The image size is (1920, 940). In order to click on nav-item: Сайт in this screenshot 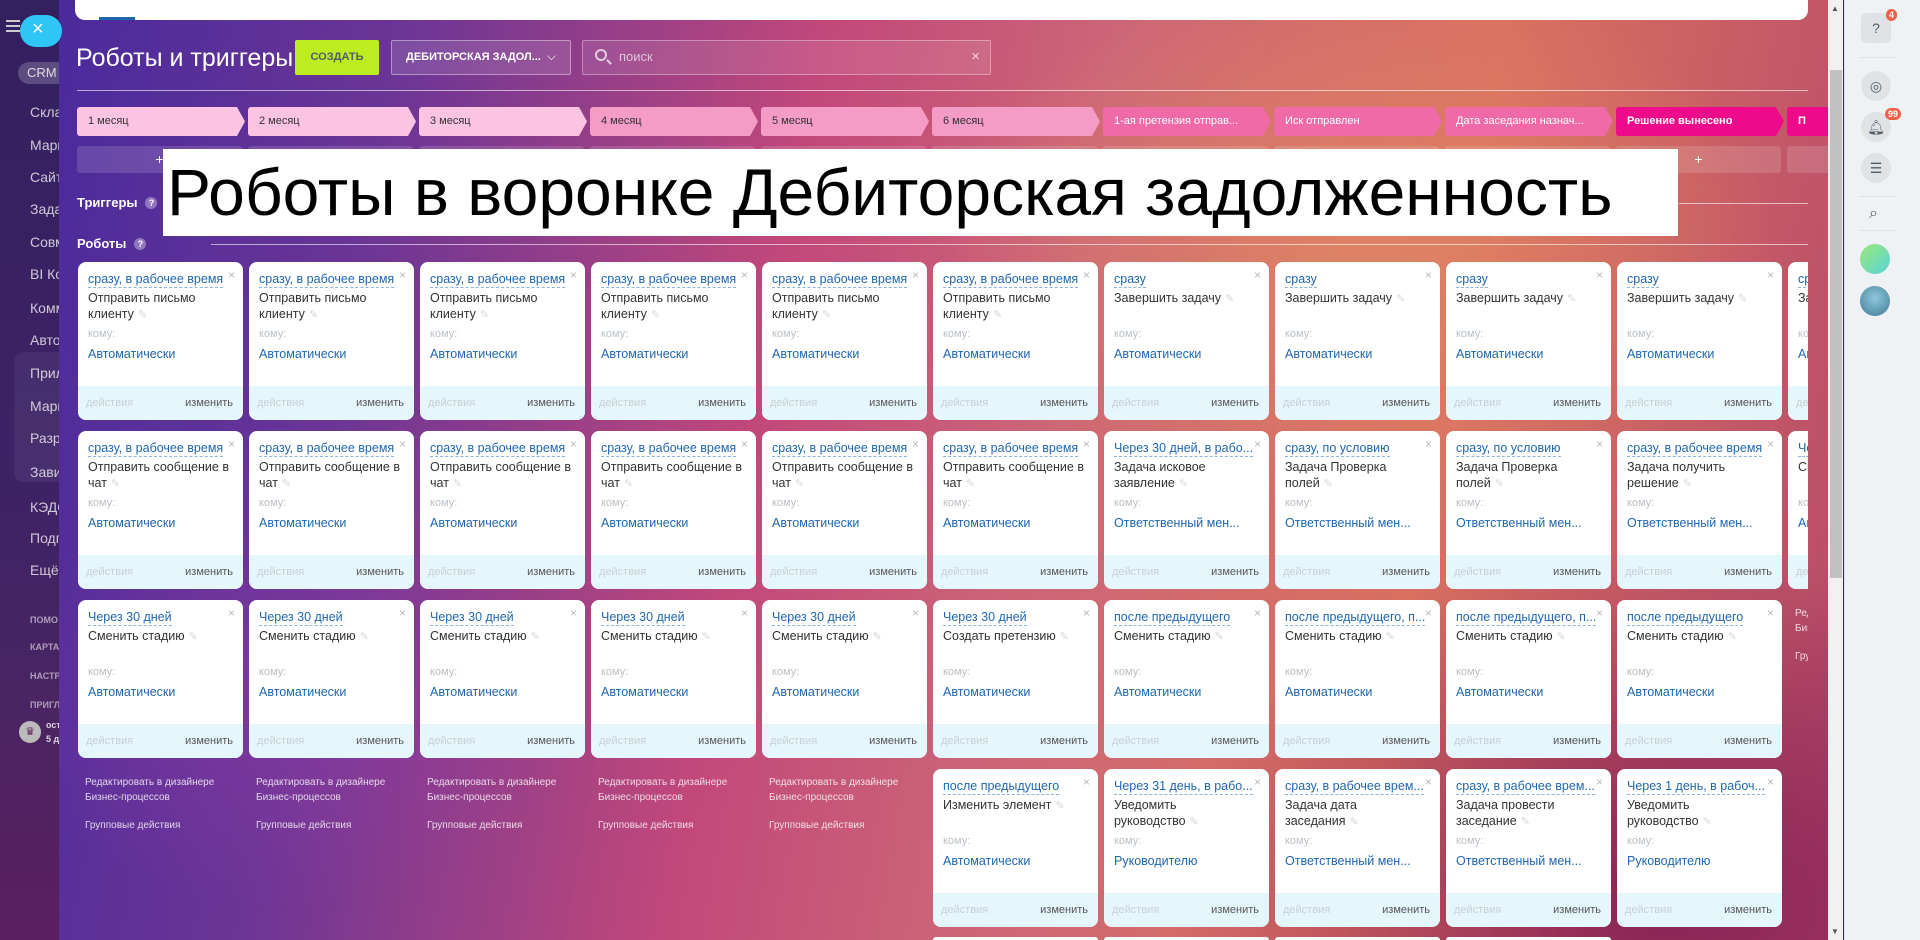, I will do `click(44, 177)`.